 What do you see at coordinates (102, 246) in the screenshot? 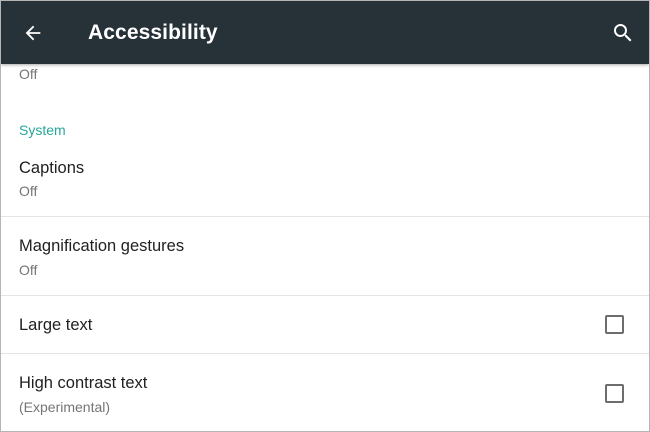
I see `pref-magnification-title: Magnification gestures` at bounding box center [102, 246].